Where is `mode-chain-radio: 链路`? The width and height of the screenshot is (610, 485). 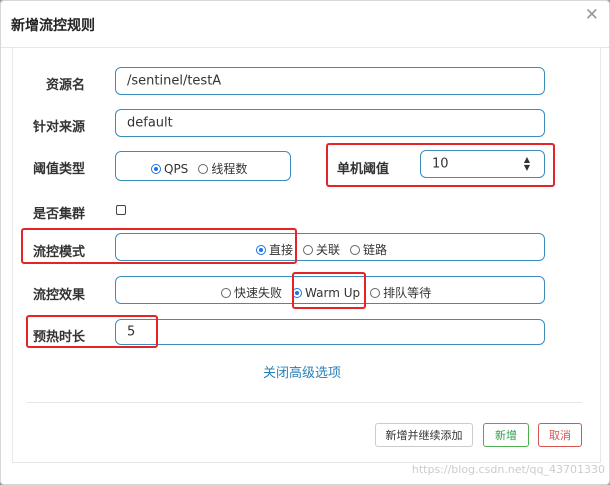
mode-chain-radio: 链路 is located at coordinates (368, 249).